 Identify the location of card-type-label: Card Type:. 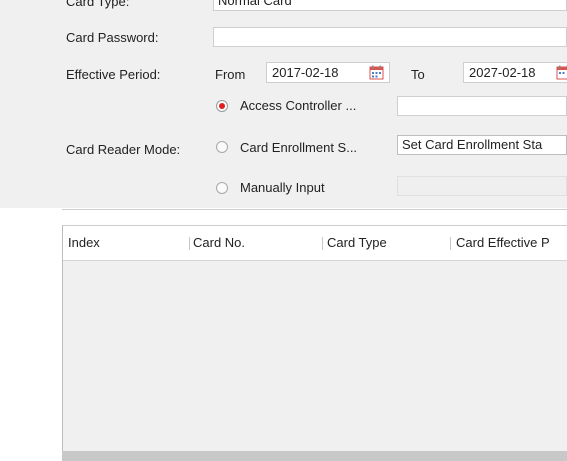
(98, 4).